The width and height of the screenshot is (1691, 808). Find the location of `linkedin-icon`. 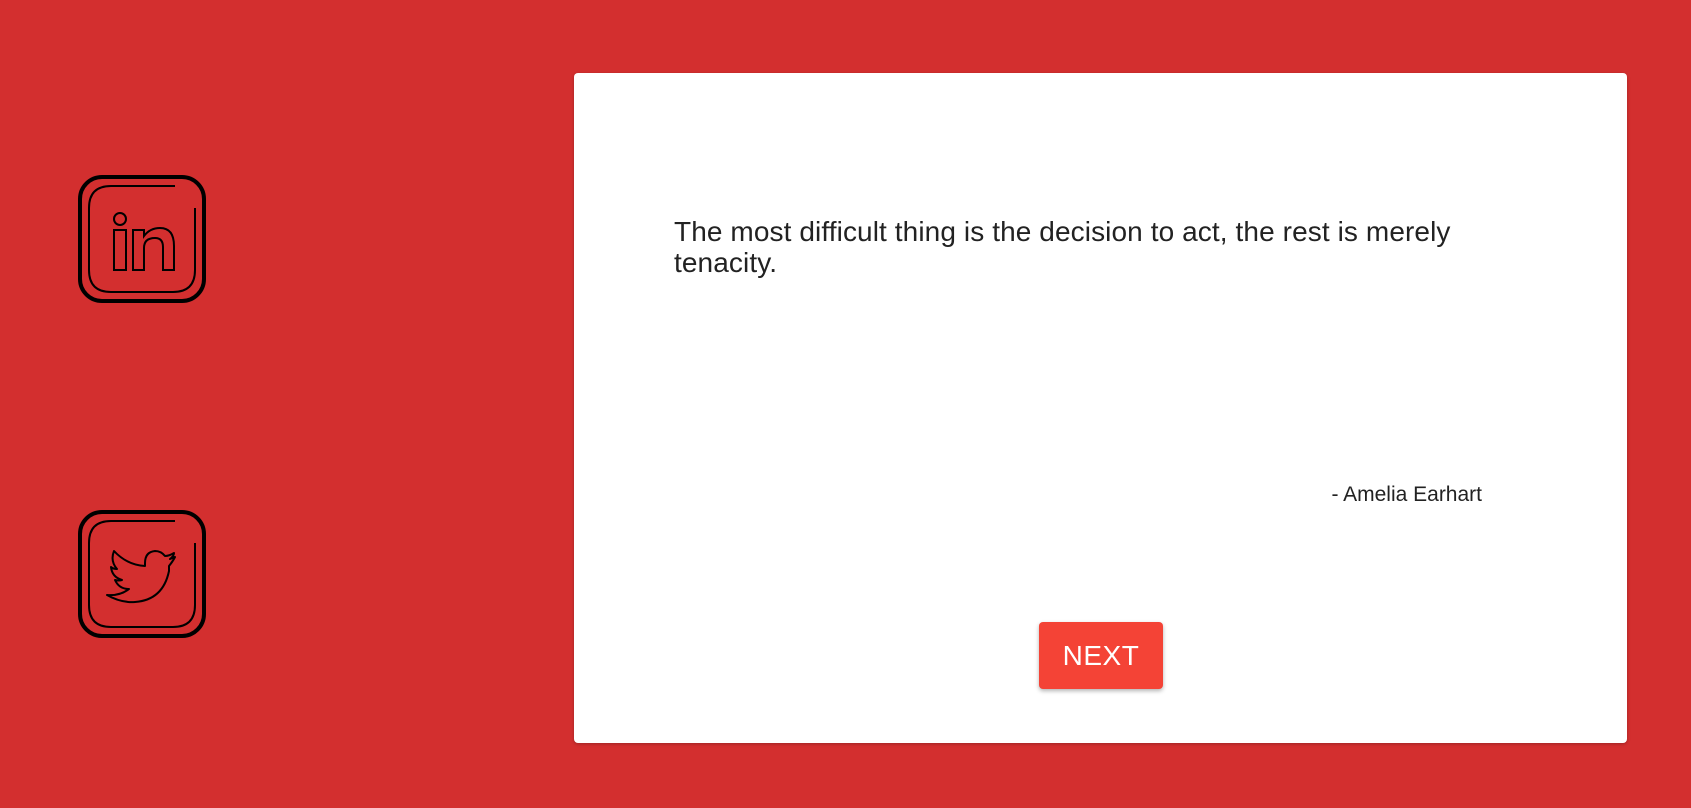

linkedin-icon is located at coordinates (142, 239).